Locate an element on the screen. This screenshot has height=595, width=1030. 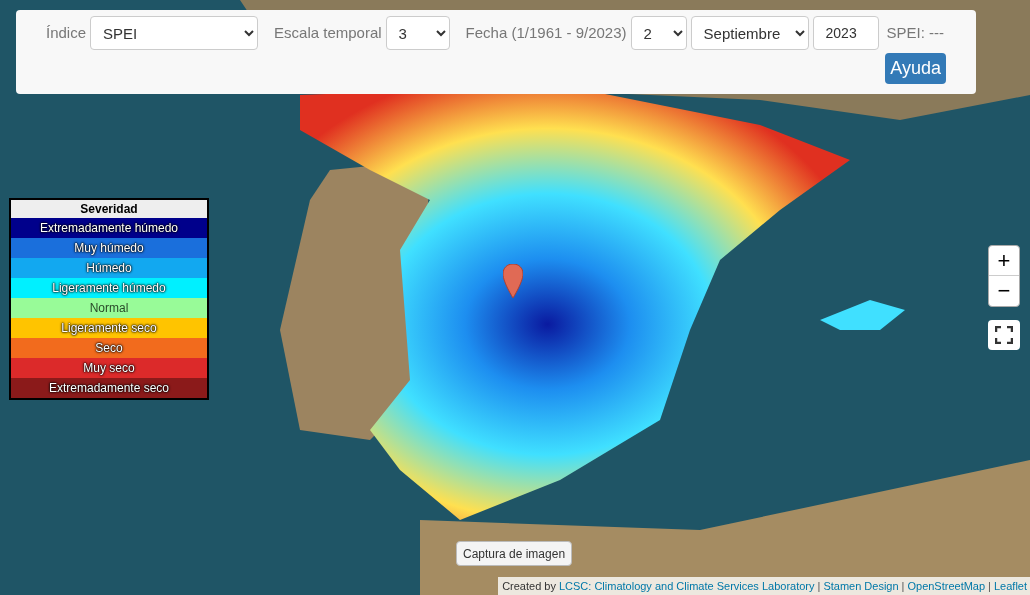
help-button: Ayuda is located at coordinates (915, 68).